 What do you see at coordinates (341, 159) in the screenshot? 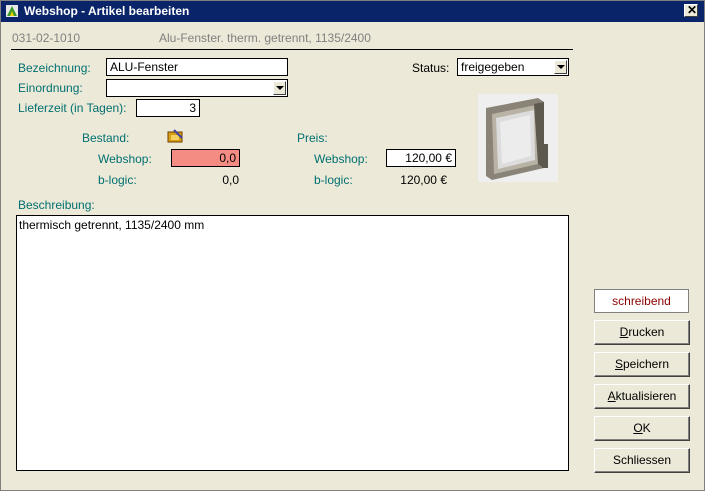
I see `preis-webshop-label: Webshop:` at bounding box center [341, 159].